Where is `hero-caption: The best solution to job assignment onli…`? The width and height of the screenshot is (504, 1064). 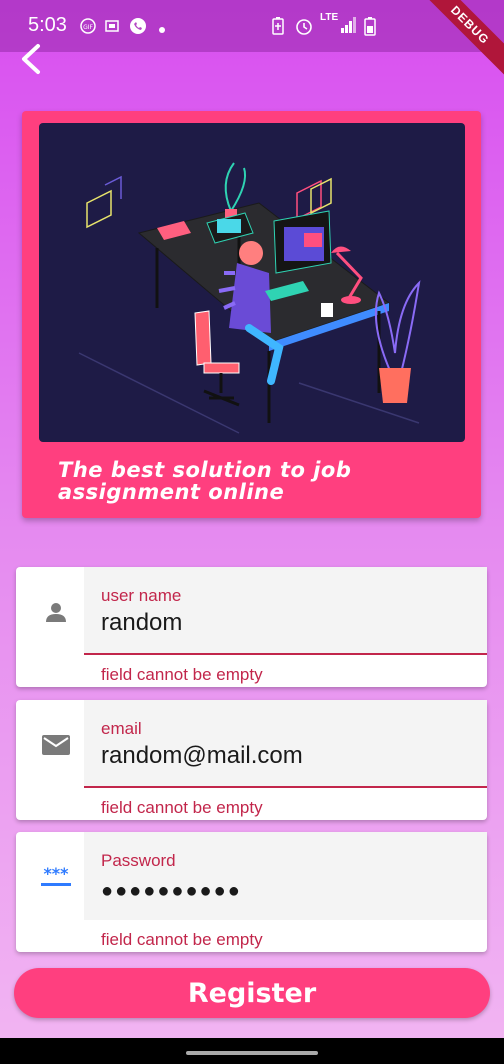 hero-caption: The best solution to job assignment onli… is located at coordinates (205, 481).